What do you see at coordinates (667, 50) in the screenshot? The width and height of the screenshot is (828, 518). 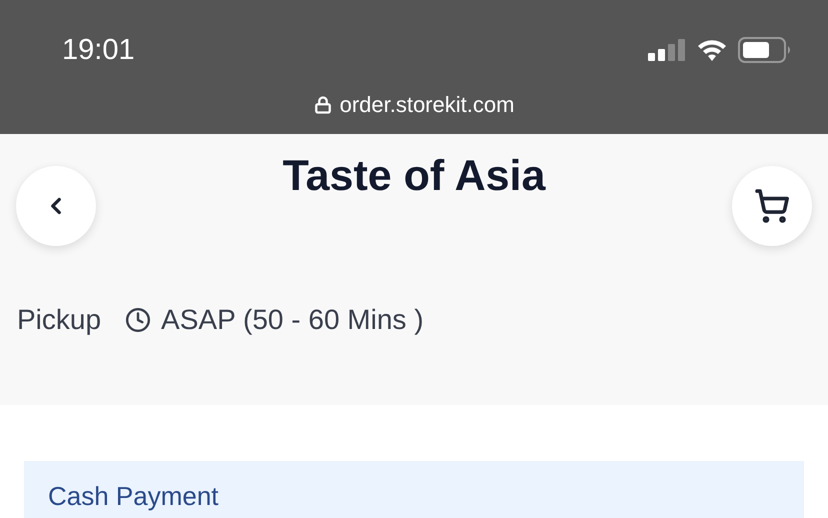 I see `signal-icon` at bounding box center [667, 50].